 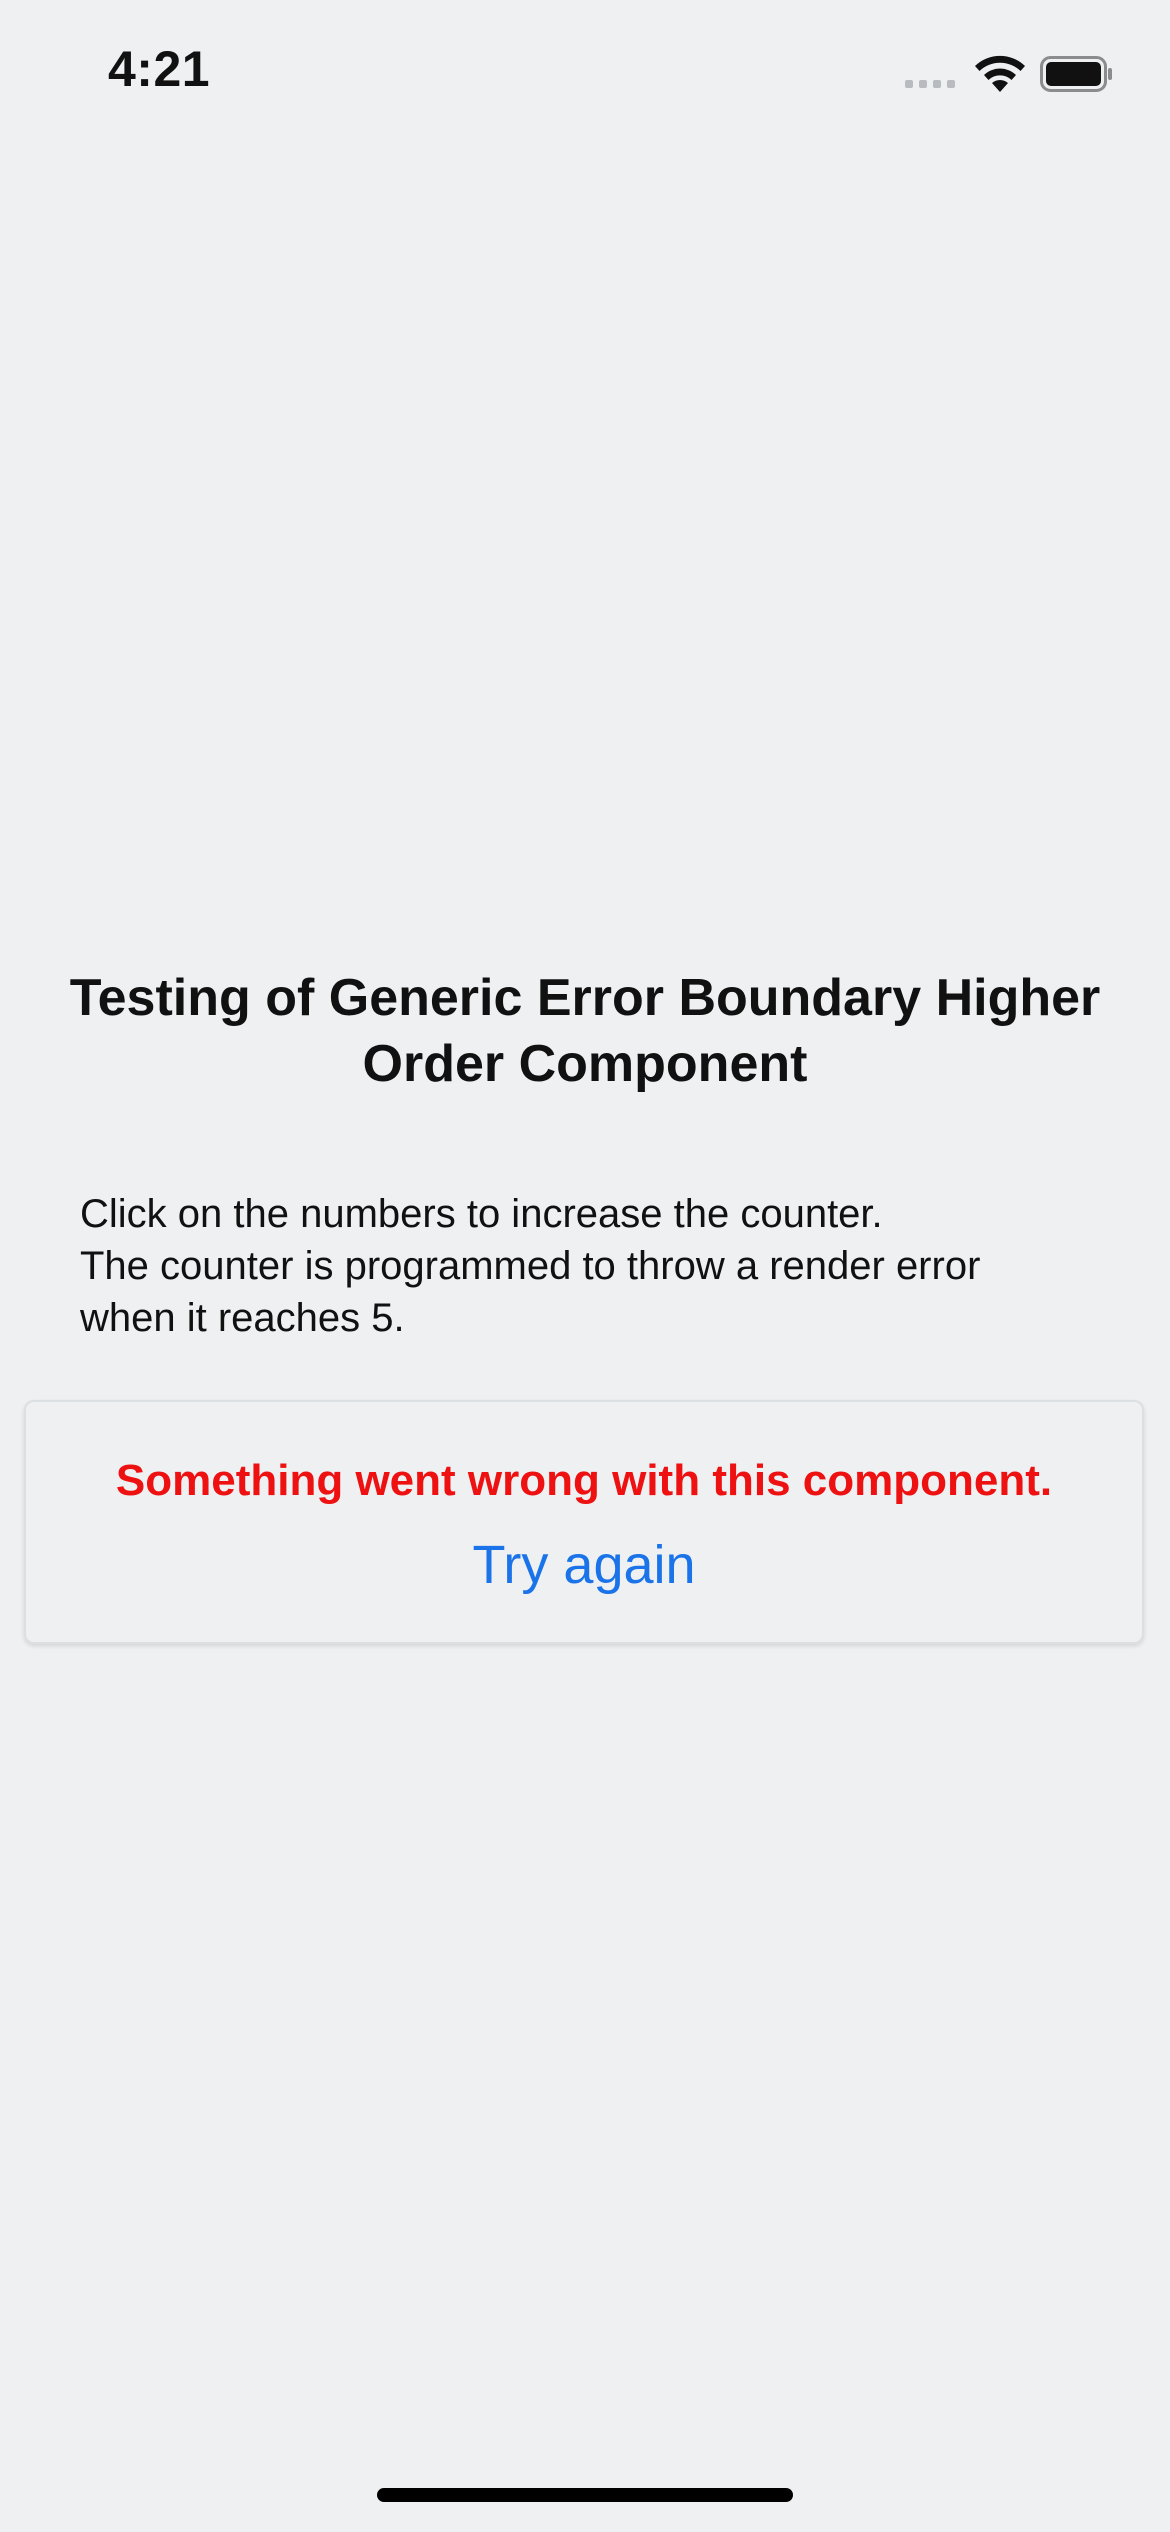 What do you see at coordinates (1000, 73) in the screenshot?
I see `wifi-icon` at bounding box center [1000, 73].